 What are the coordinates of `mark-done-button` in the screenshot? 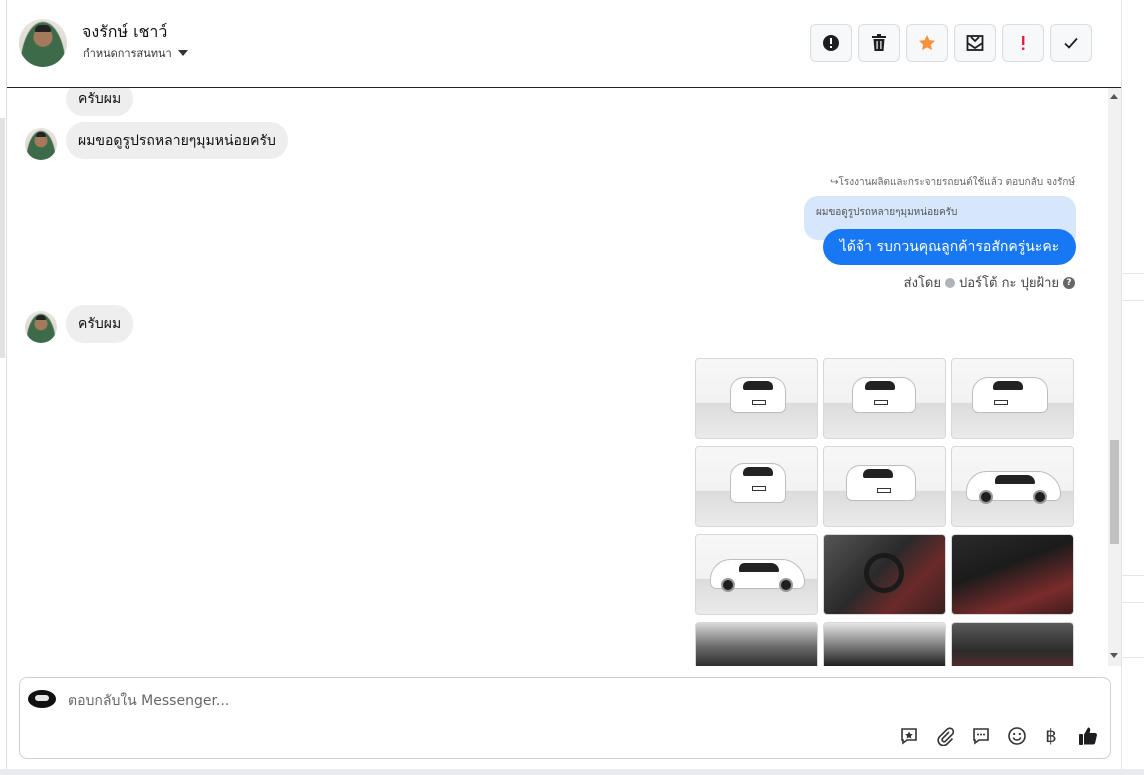 It's located at (1071, 43).